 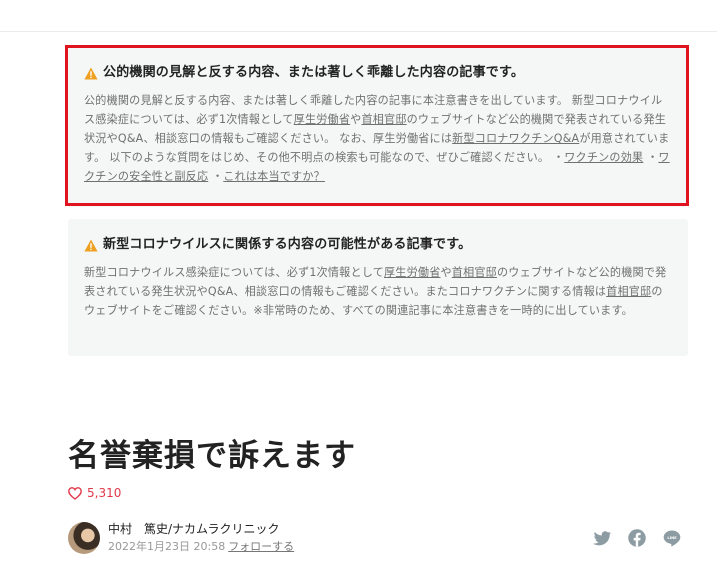 What do you see at coordinates (274, 176) in the screenshot?
I see `is-this-true-link: これは本当ですか？` at bounding box center [274, 176].